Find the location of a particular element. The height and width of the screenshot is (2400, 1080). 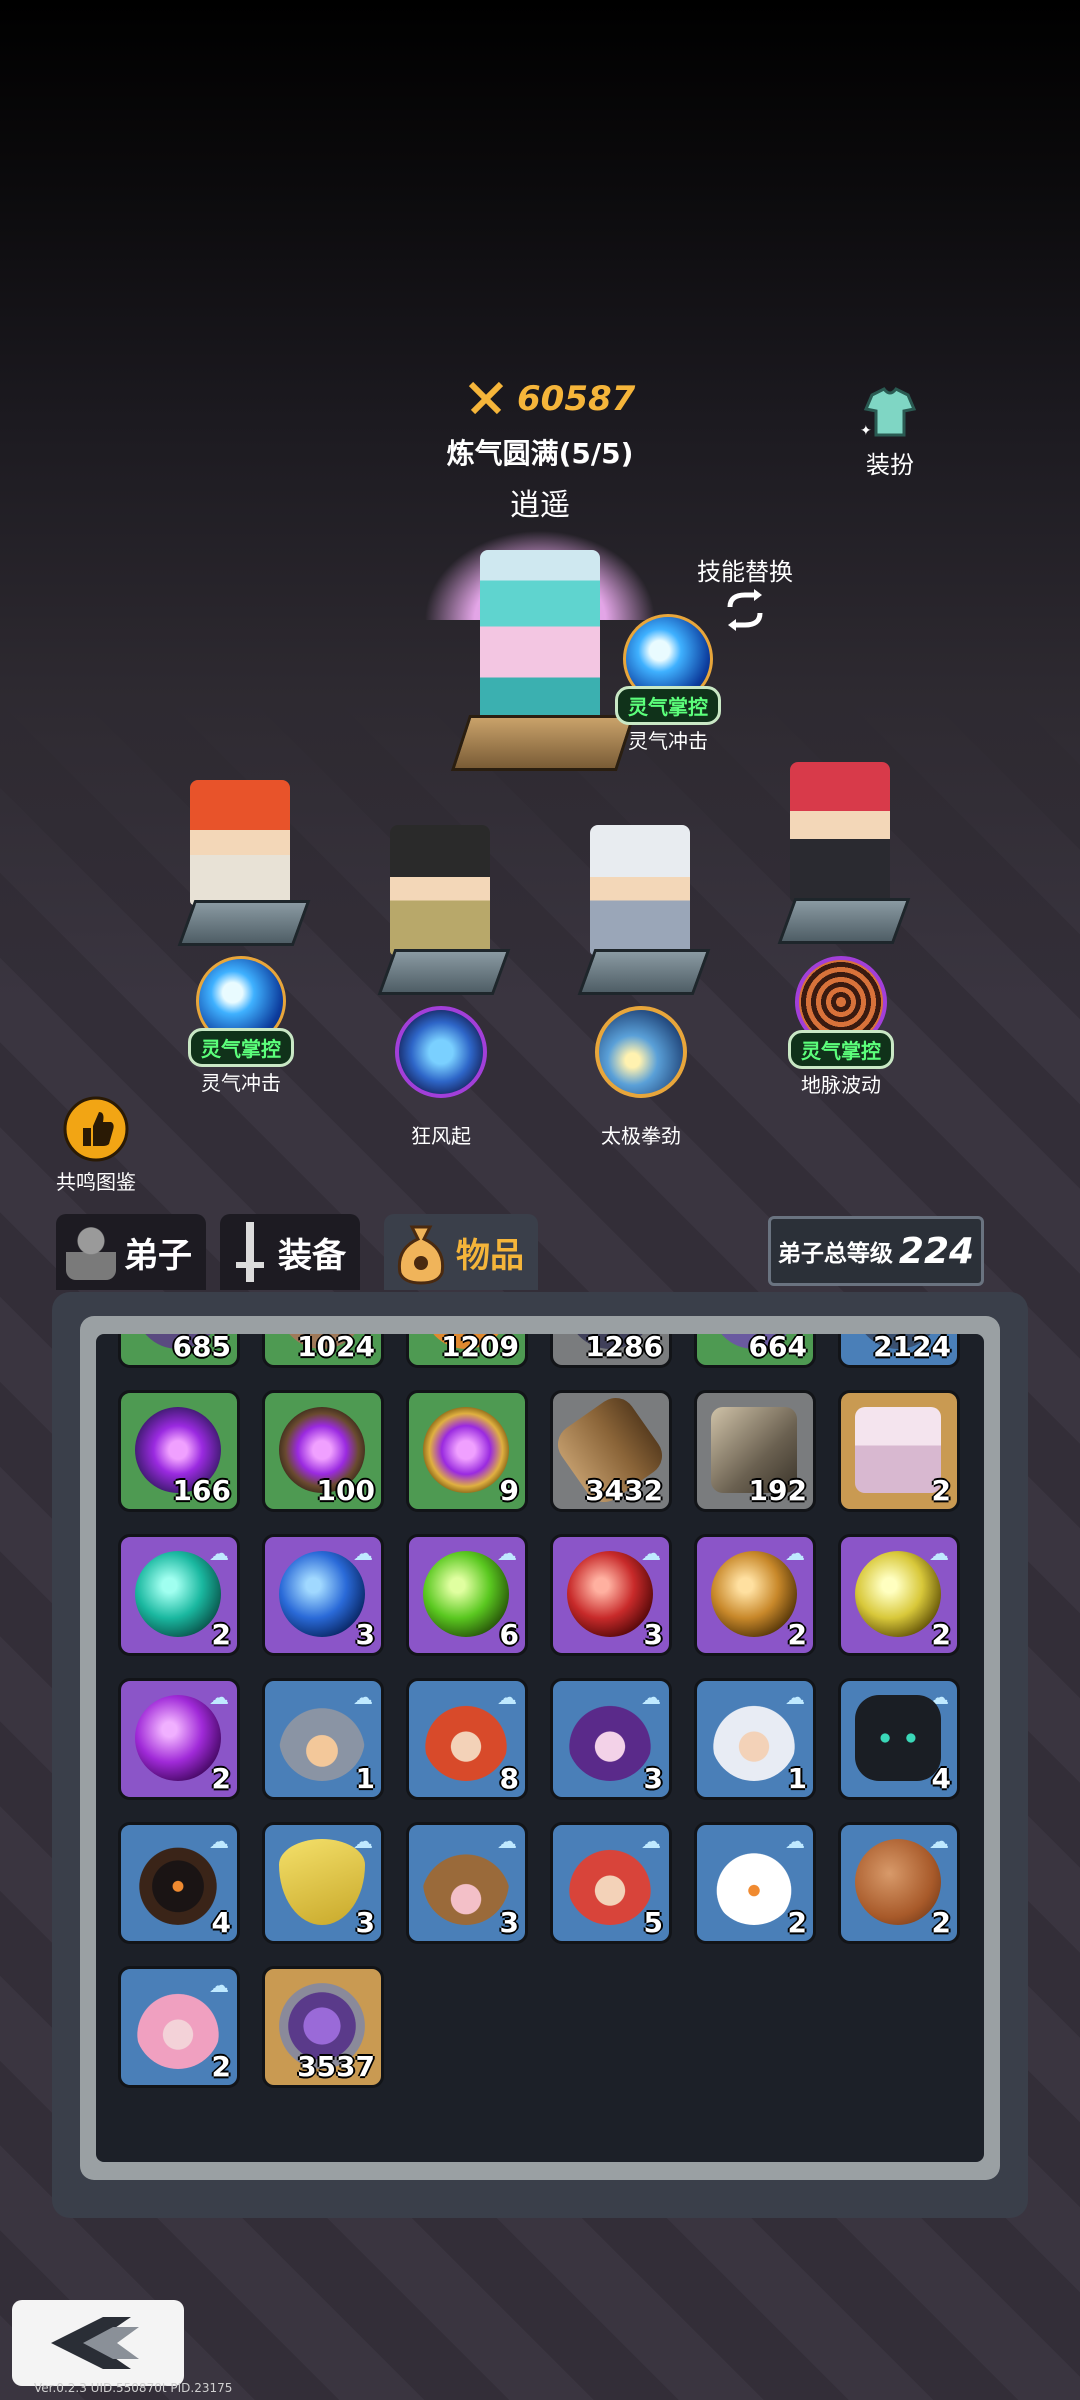

item-count: 8 is located at coordinates (509, 1778).